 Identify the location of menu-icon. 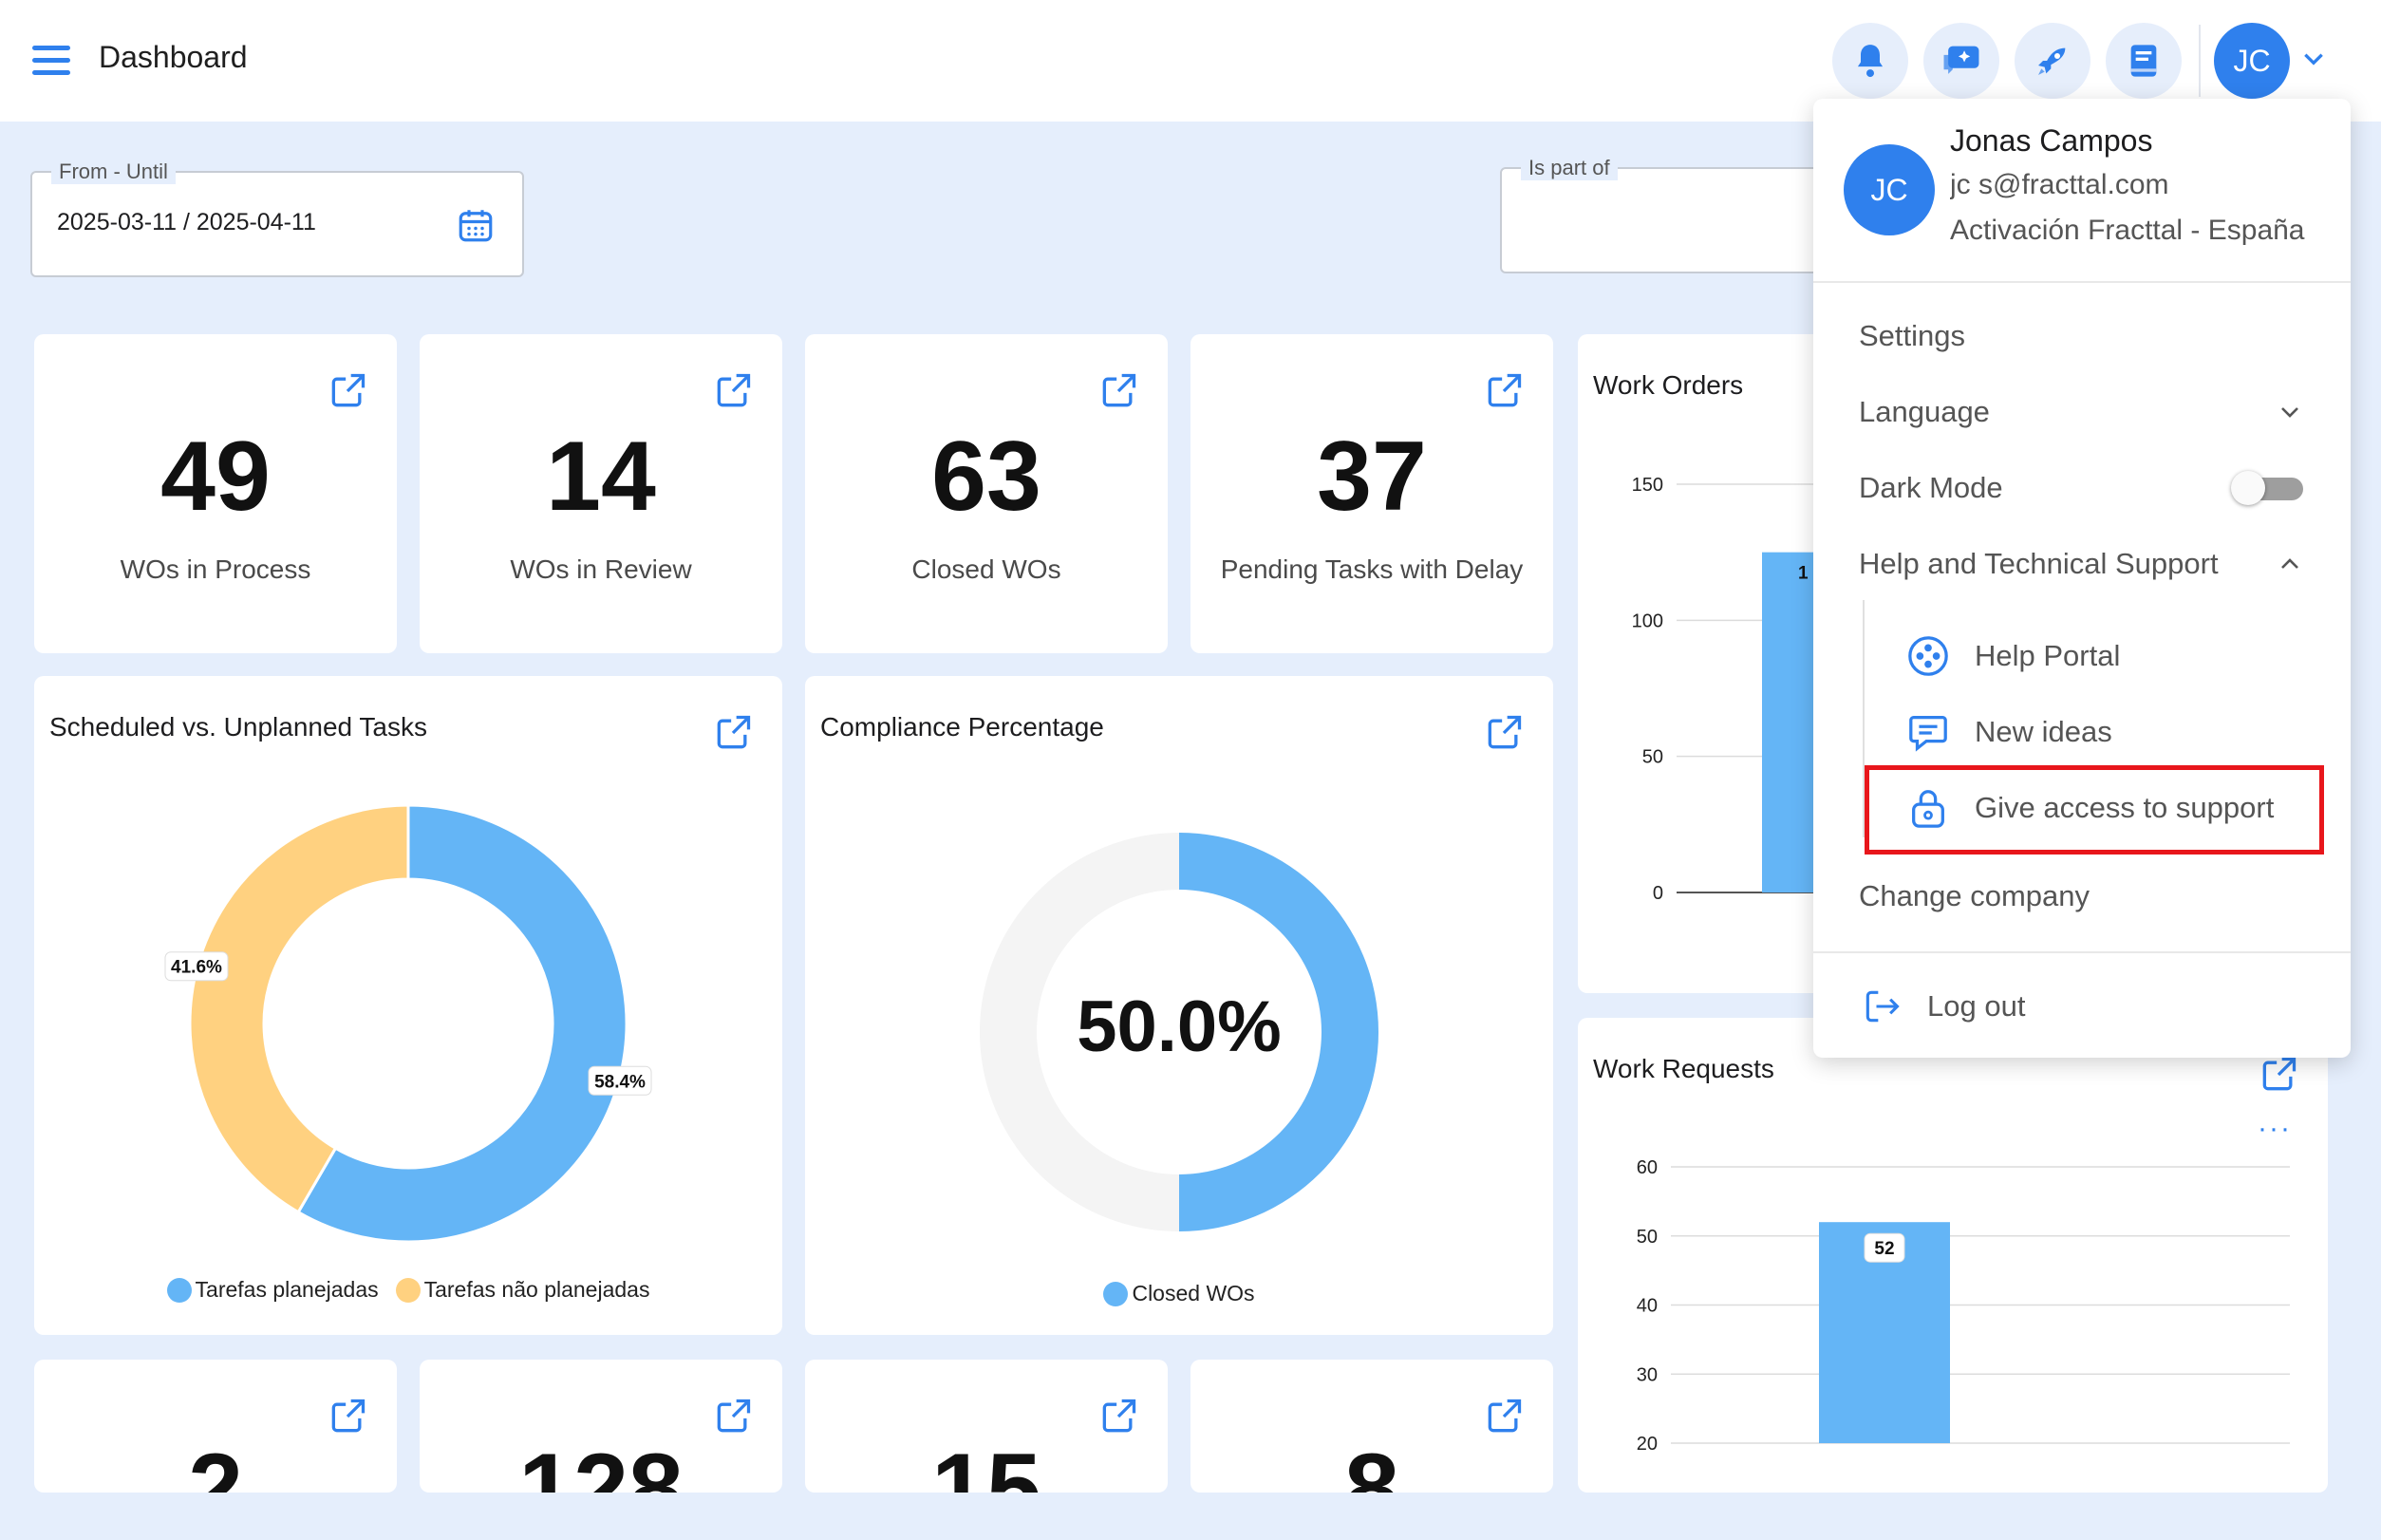
(51, 61).